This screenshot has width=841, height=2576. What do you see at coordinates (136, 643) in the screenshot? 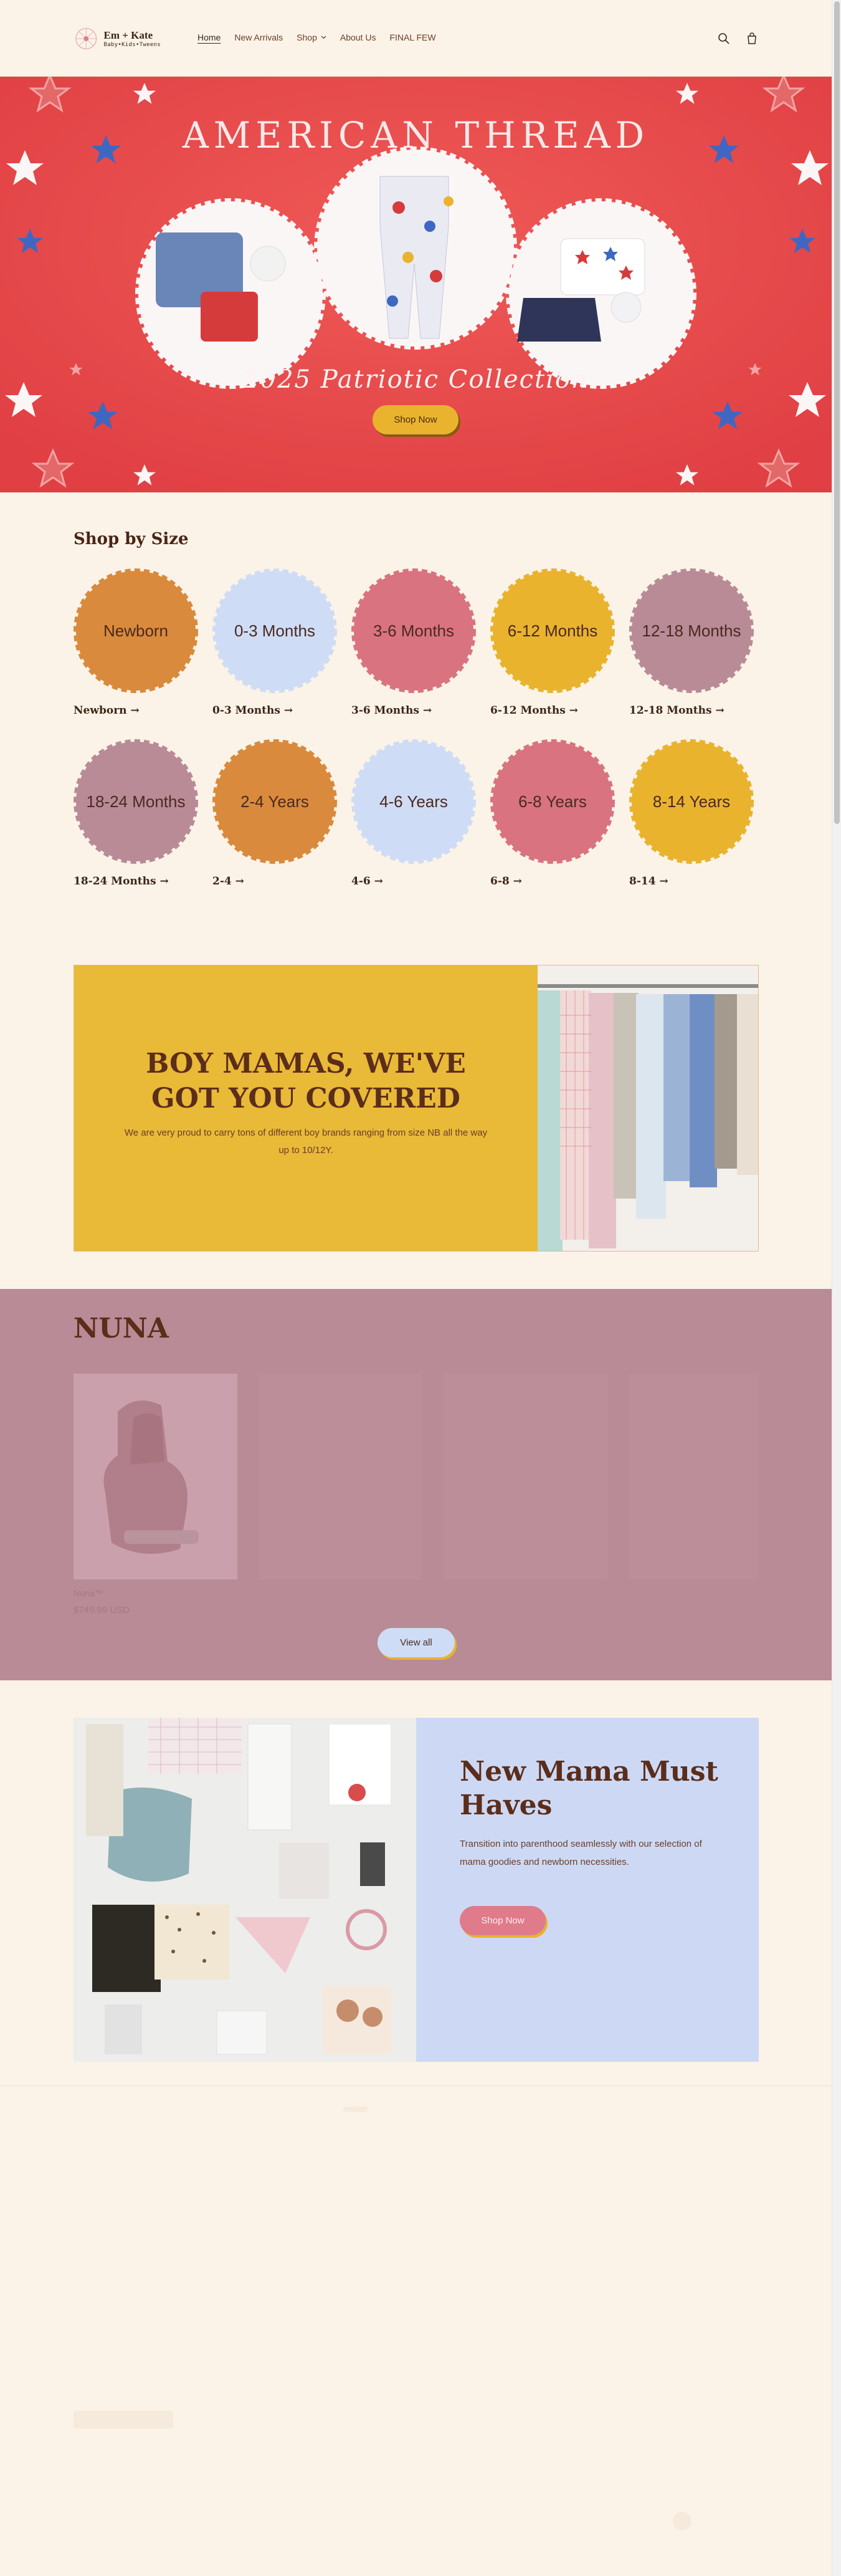
I see `size-card-newborn: Newborn Newborn →` at bounding box center [136, 643].